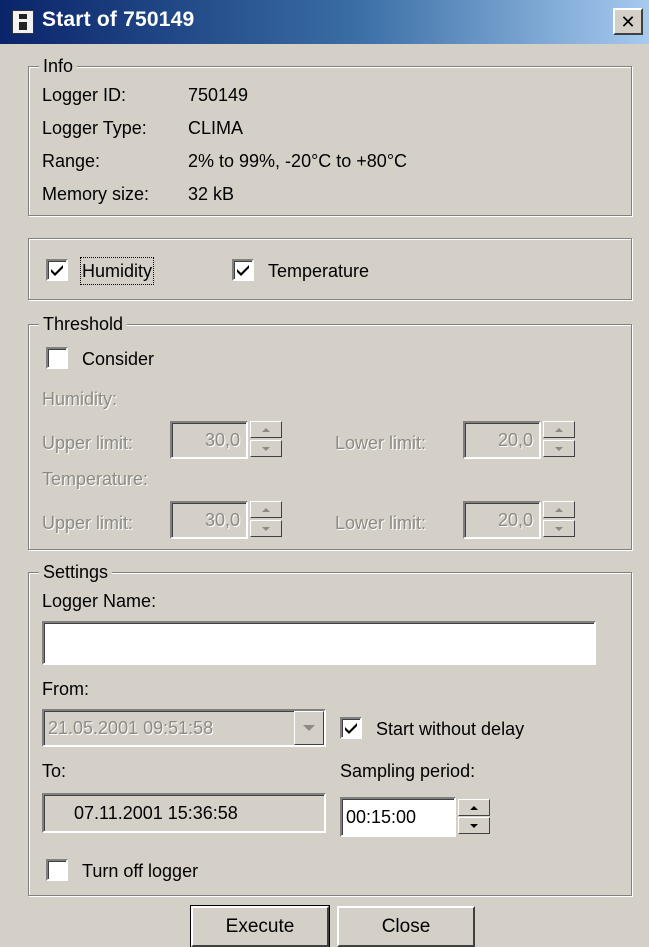 Image resolution: width=649 pixels, height=947 pixels. I want to click on humidity-checkbox, so click(57, 270).